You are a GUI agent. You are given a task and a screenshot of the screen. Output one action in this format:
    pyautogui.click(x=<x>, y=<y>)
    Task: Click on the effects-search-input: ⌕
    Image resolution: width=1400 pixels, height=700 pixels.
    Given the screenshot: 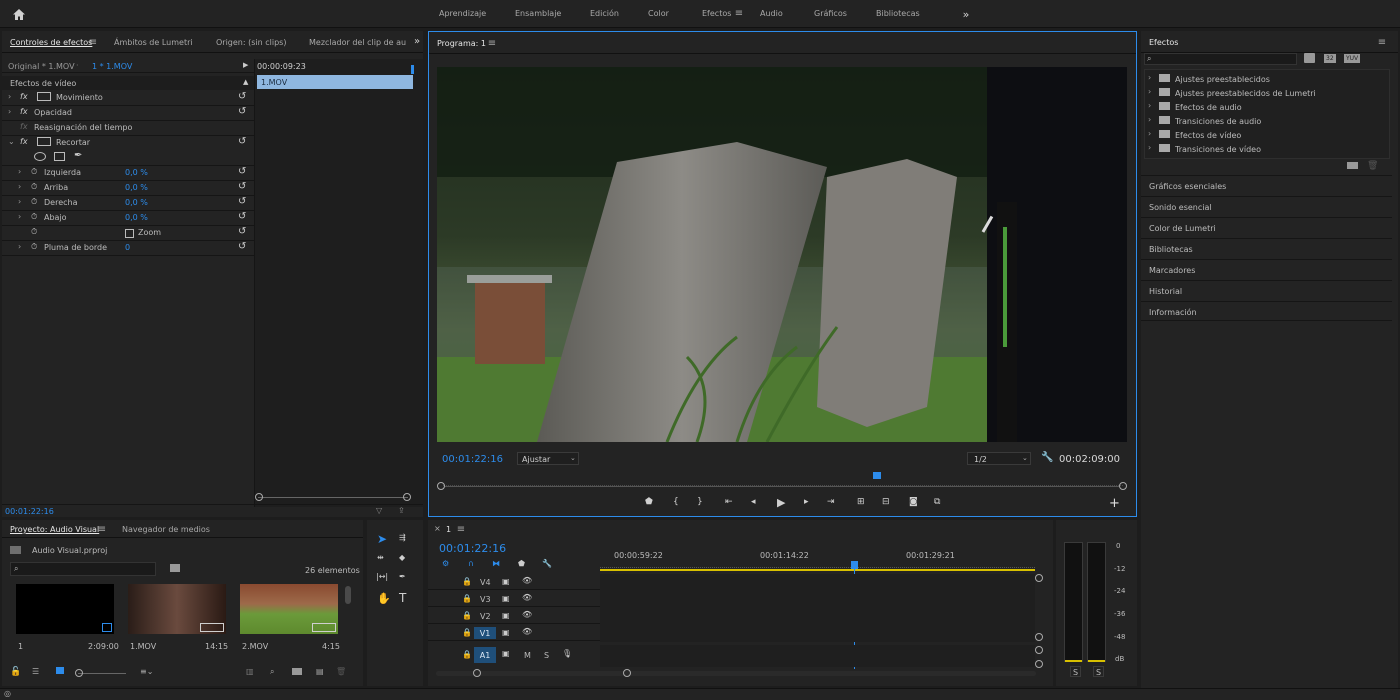 What is the action you would take?
    pyautogui.click(x=1220, y=59)
    